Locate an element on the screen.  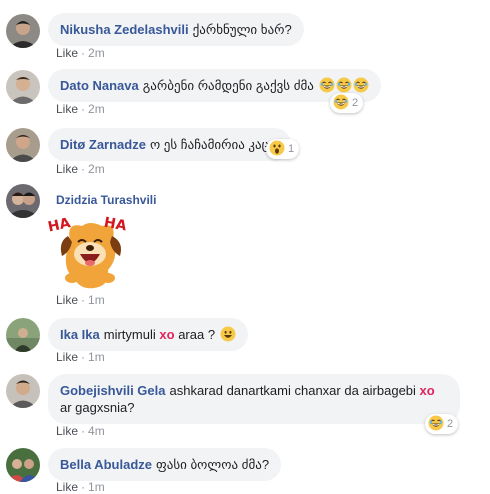
comment-author: Nikusha Zedelashvili is located at coordinates (124, 29).